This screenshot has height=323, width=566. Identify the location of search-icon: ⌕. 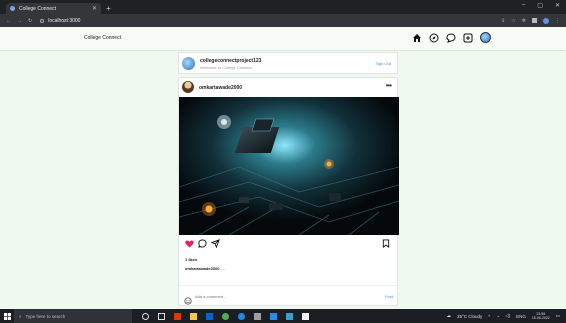
(20, 316).